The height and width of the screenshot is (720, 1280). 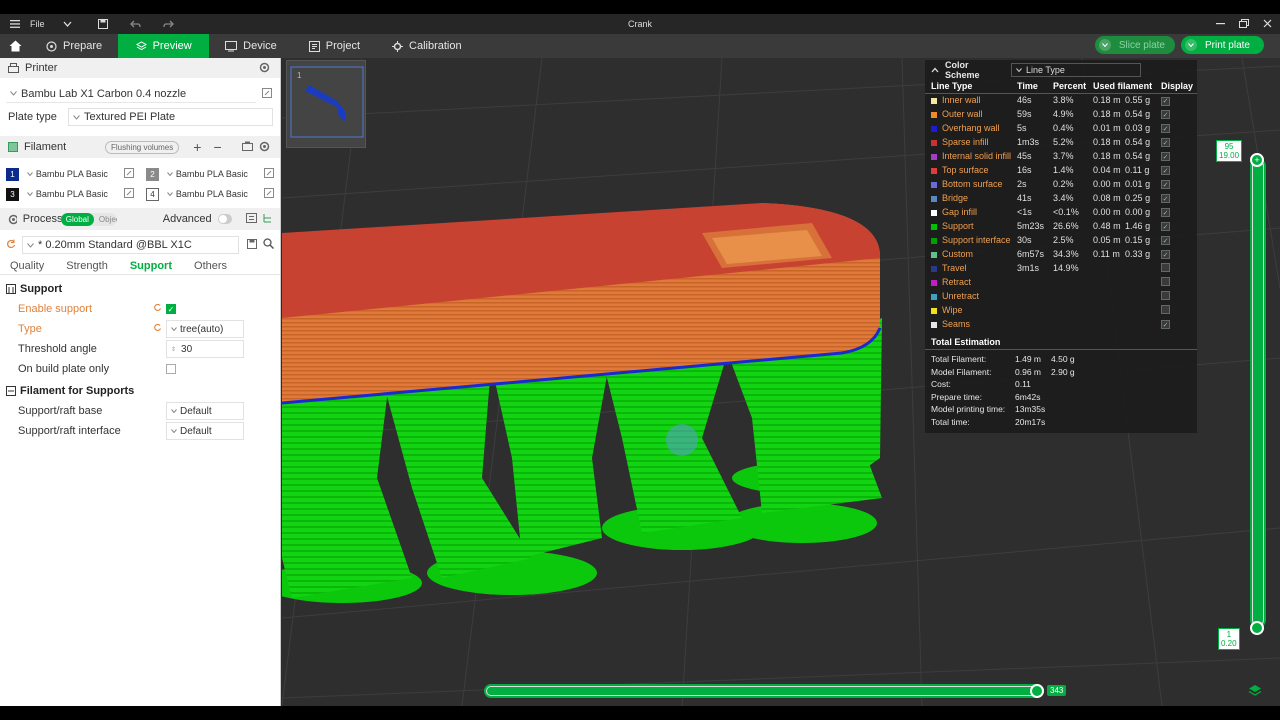 What do you see at coordinates (205, 329) in the screenshot?
I see `support-type-select: tree(auto)` at bounding box center [205, 329].